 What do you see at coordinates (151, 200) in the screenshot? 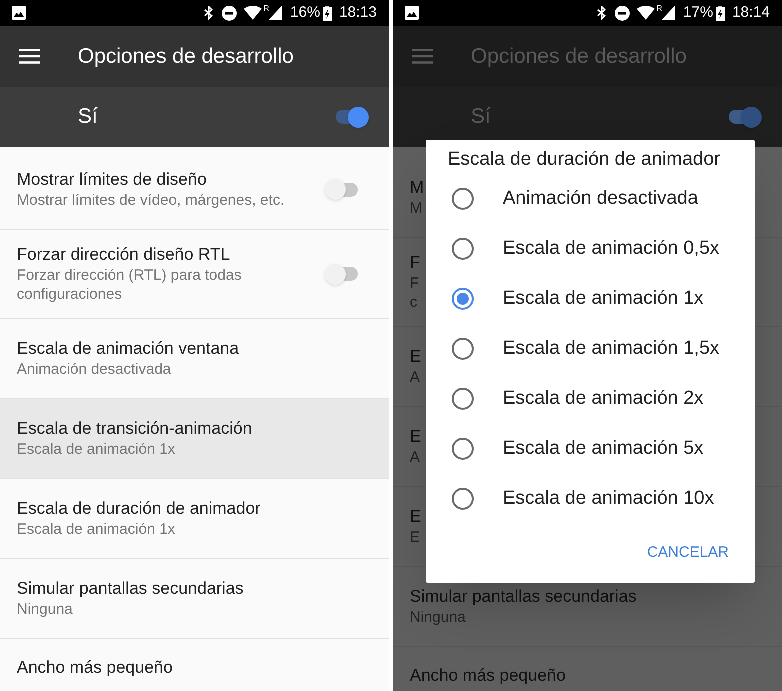
I see `setting-summary: Mostrar límites de vídeo, márgenes, etc.` at bounding box center [151, 200].